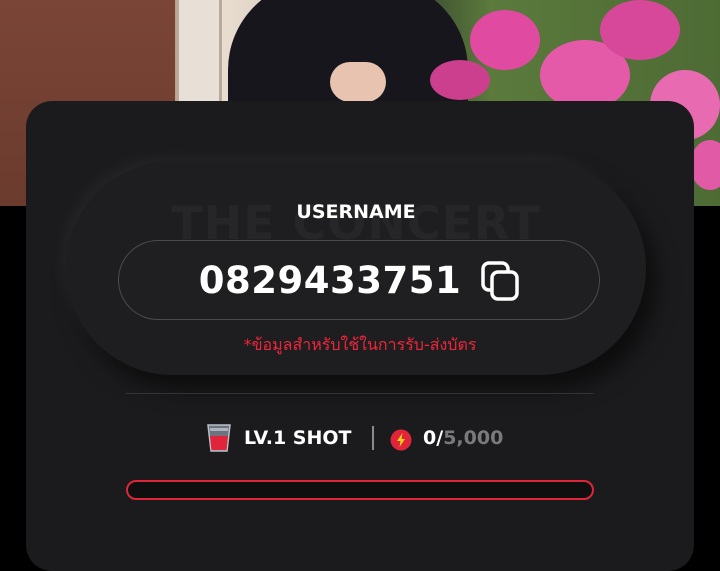  What do you see at coordinates (356, 212) in the screenshot?
I see `username-label: USERNAME` at bounding box center [356, 212].